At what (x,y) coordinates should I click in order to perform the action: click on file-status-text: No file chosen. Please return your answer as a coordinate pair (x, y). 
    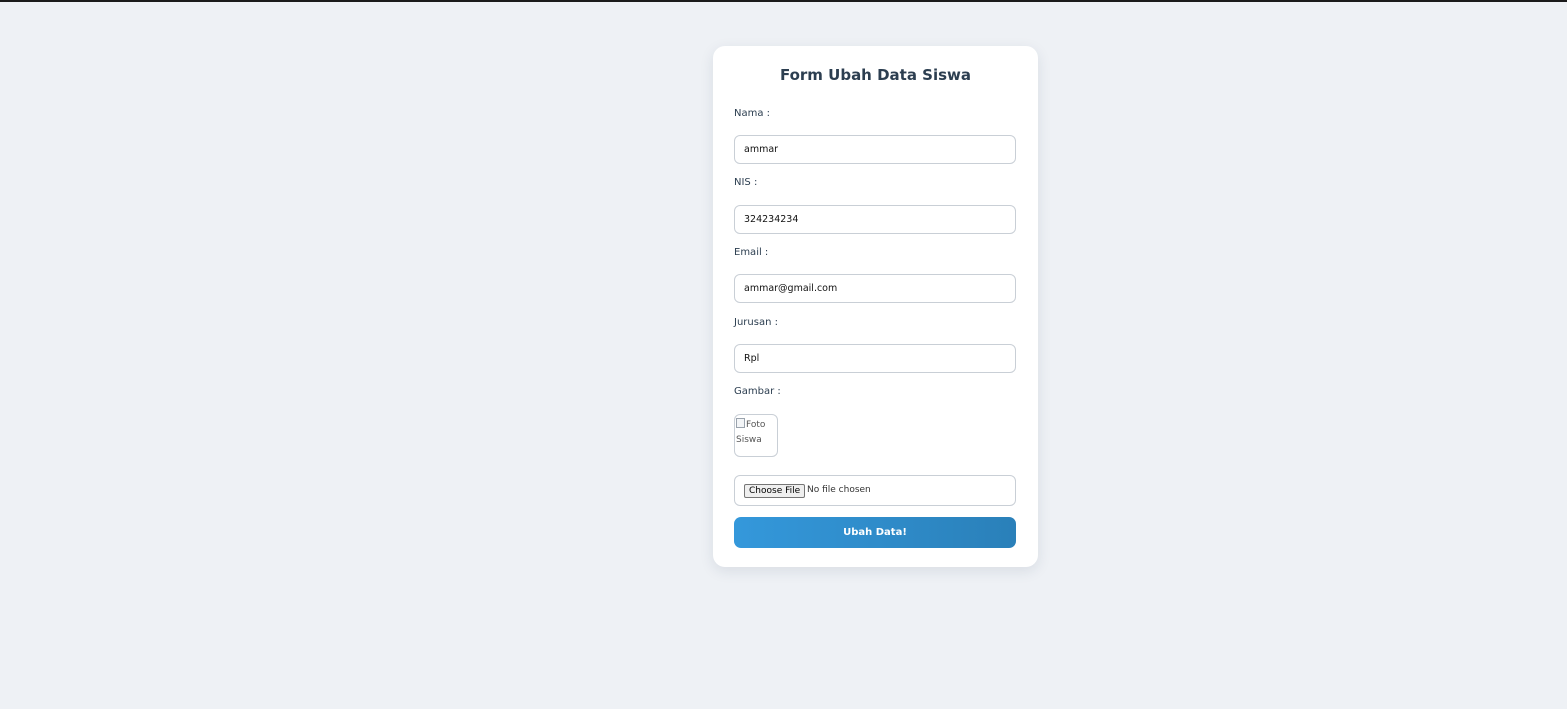
    Looking at the image, I should click on (839, 490).